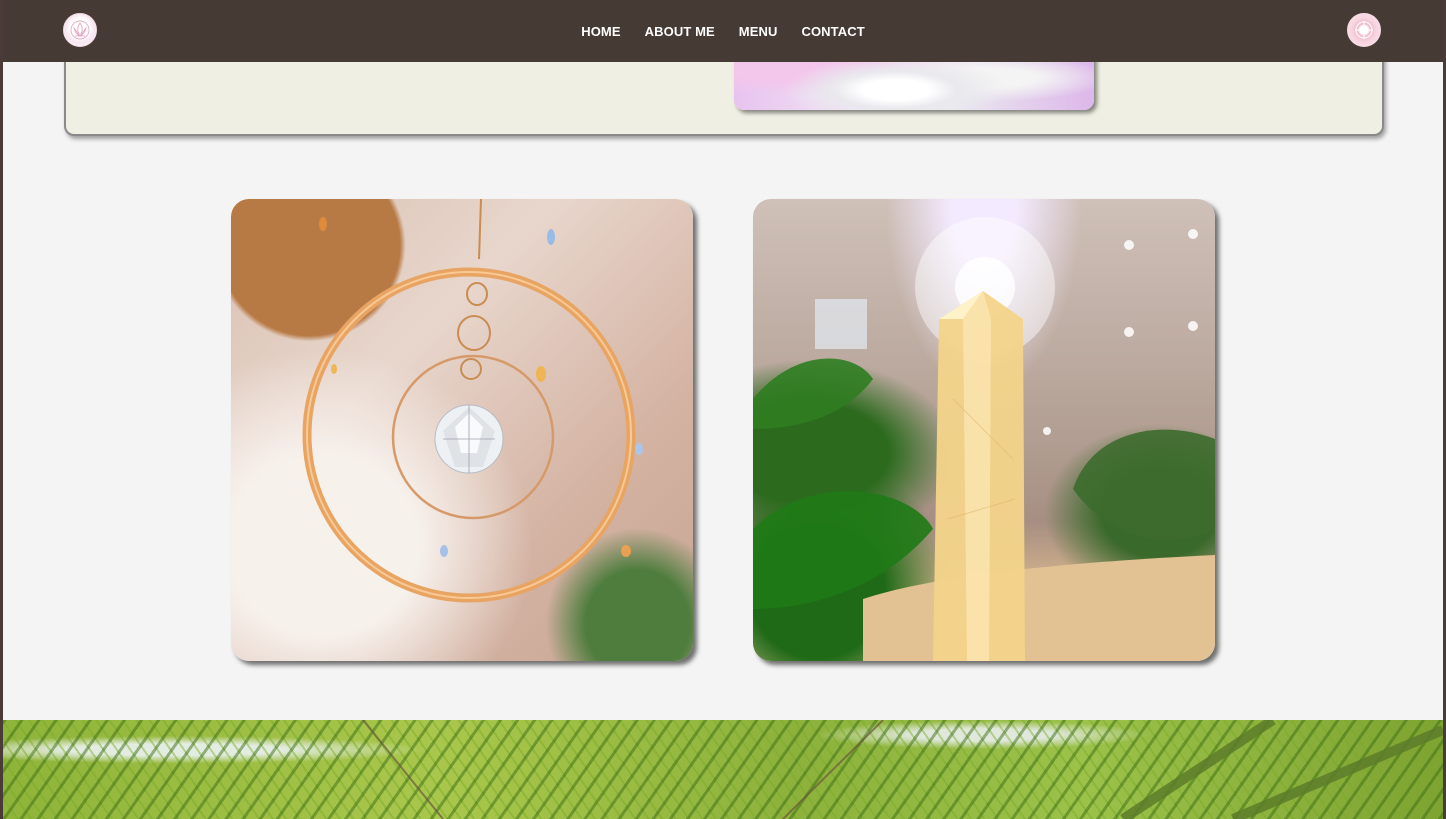 This screenshot has width=1446, height=819. What do you see at coordinates (680, 31) in the screenshot?
I see `nav-about-me: ABOUT ME` at bounding box center [680, 31].